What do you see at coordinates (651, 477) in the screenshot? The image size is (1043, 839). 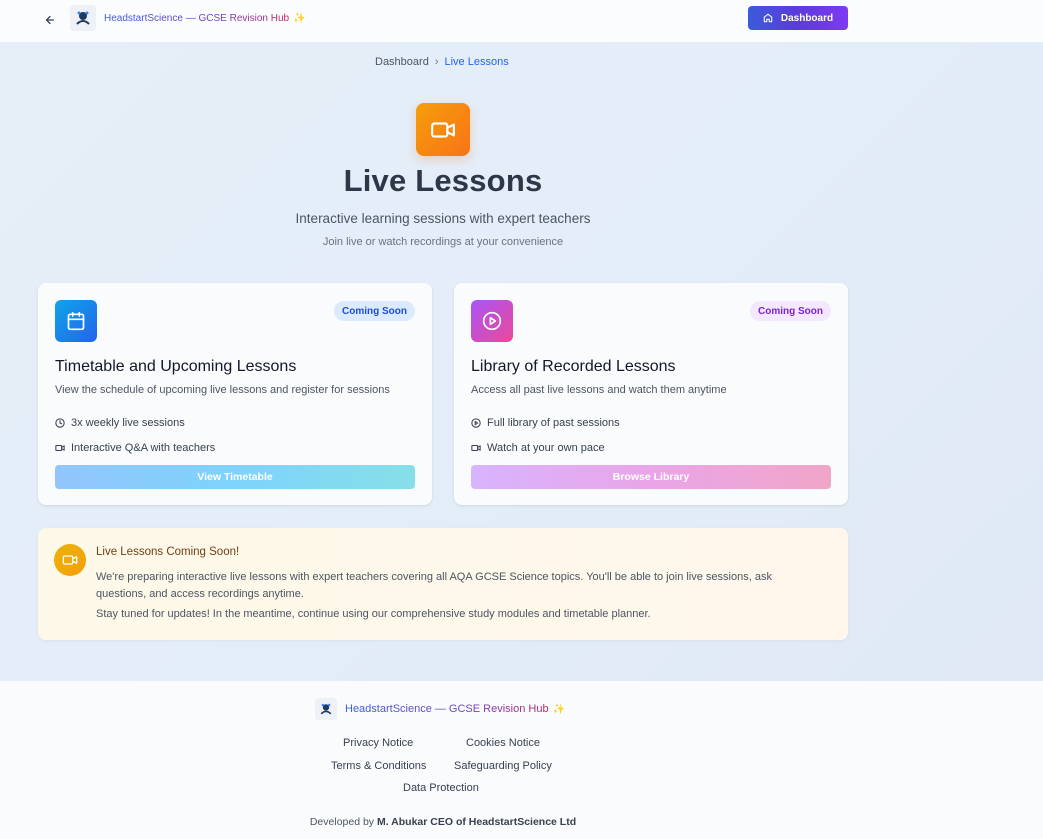 I see `browse-library-button: Browse Library` at bounding box center [651, 477].